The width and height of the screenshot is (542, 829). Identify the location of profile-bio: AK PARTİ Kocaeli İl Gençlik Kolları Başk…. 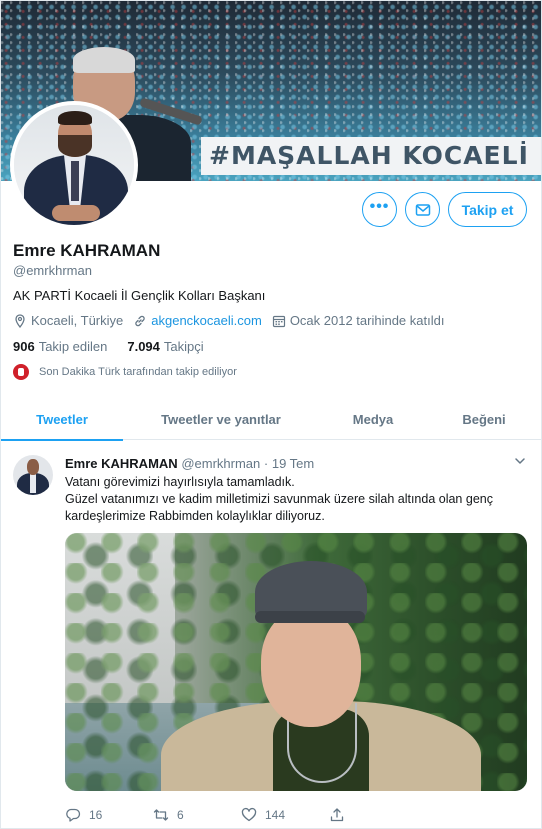
(139, 295).